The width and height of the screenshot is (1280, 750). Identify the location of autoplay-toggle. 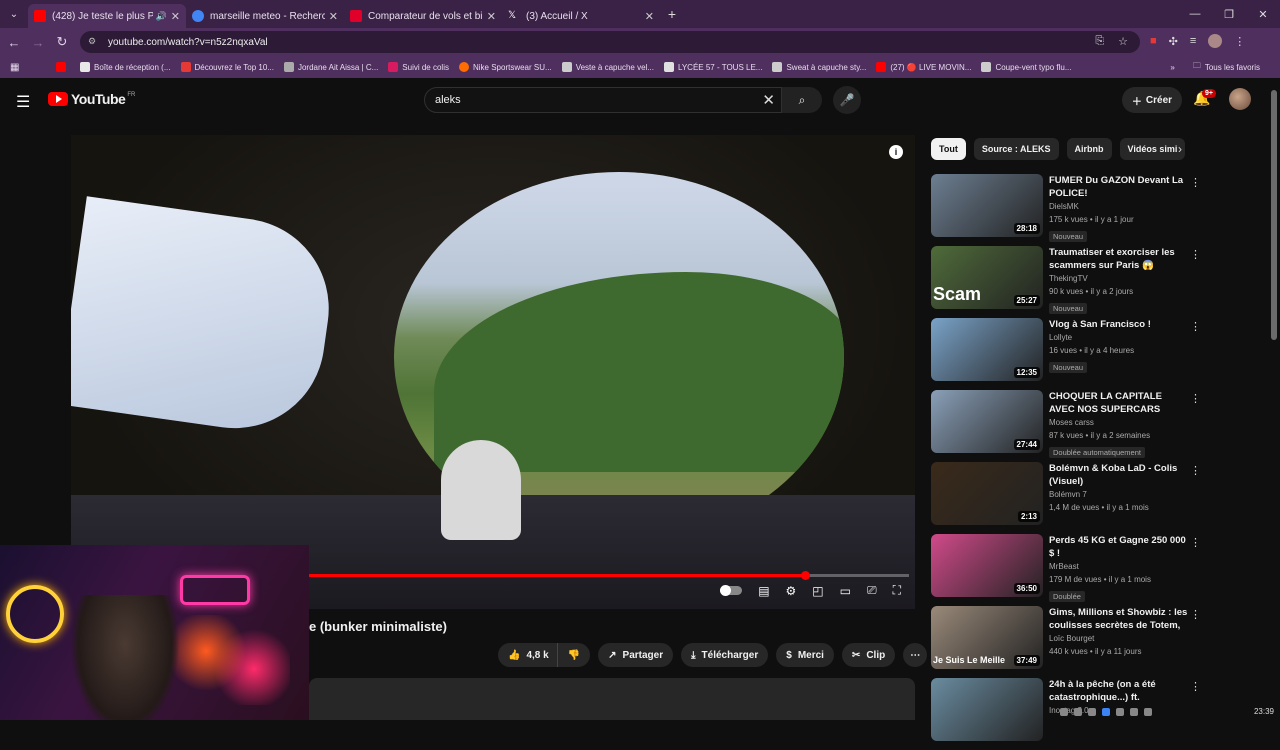
(731, 590).